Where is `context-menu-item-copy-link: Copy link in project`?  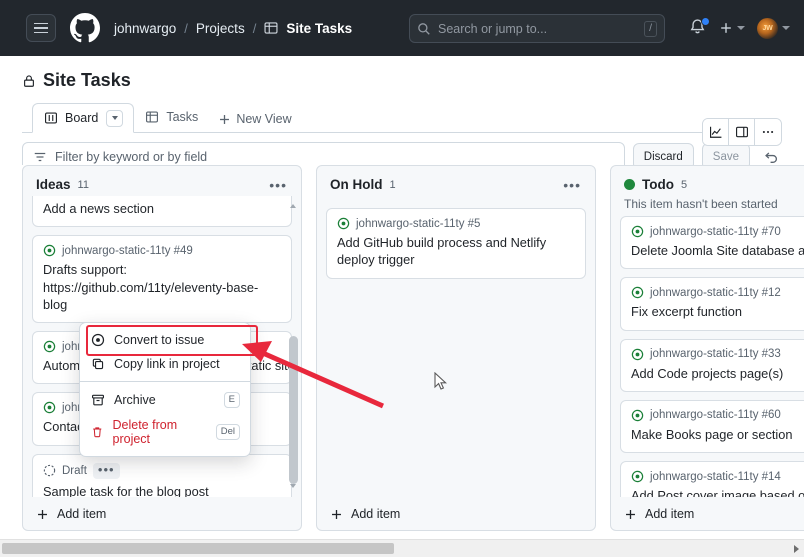 context-menu-item-copy-link: Copy link in project is located at coordinates (165, 364).